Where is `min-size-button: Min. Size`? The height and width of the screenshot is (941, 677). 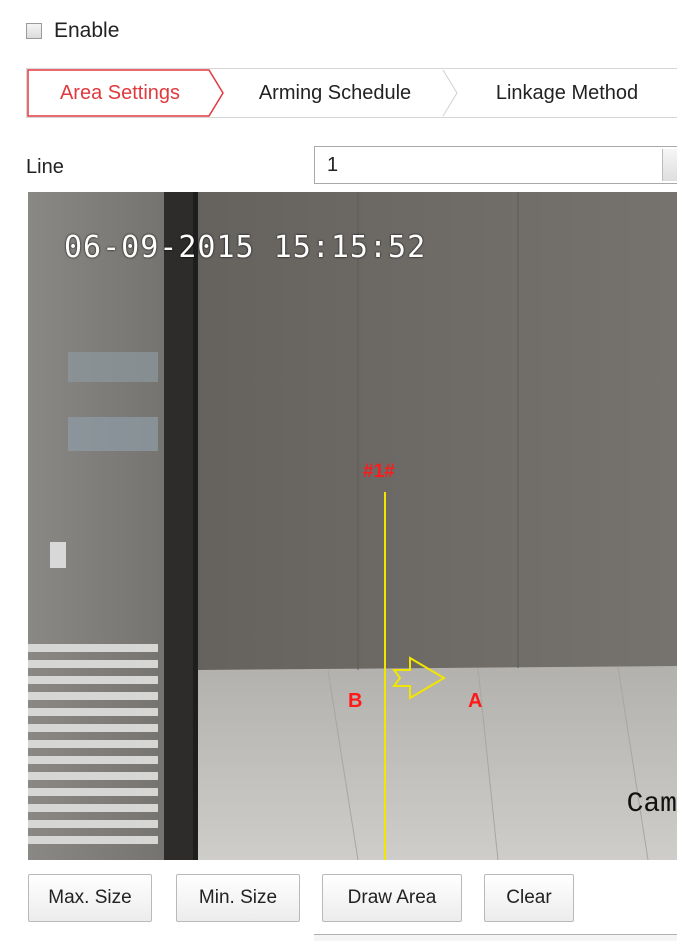
min-size-button: Min. Size is located at coordinates (238, 898).